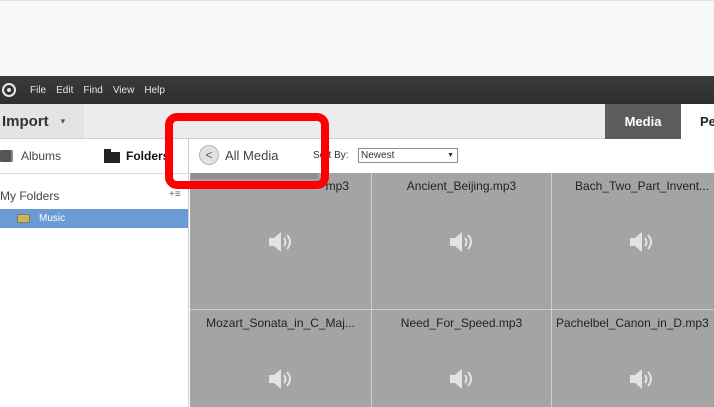  I want to click on menu-edit: Edit, so click(64, 90).